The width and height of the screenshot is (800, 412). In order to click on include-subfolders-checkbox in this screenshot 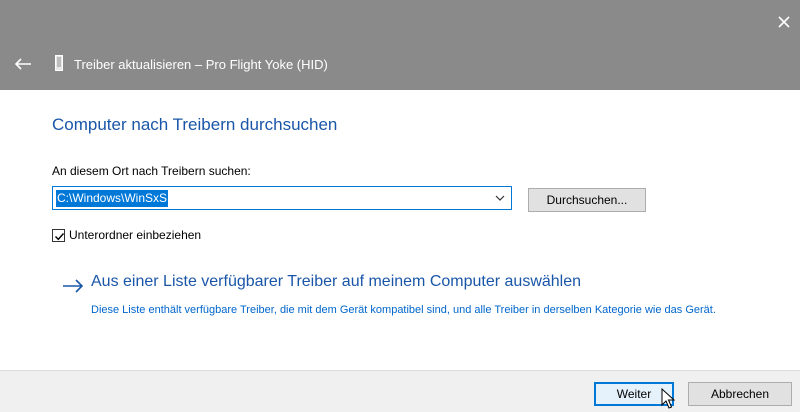, I will do `click(58, 235)`.